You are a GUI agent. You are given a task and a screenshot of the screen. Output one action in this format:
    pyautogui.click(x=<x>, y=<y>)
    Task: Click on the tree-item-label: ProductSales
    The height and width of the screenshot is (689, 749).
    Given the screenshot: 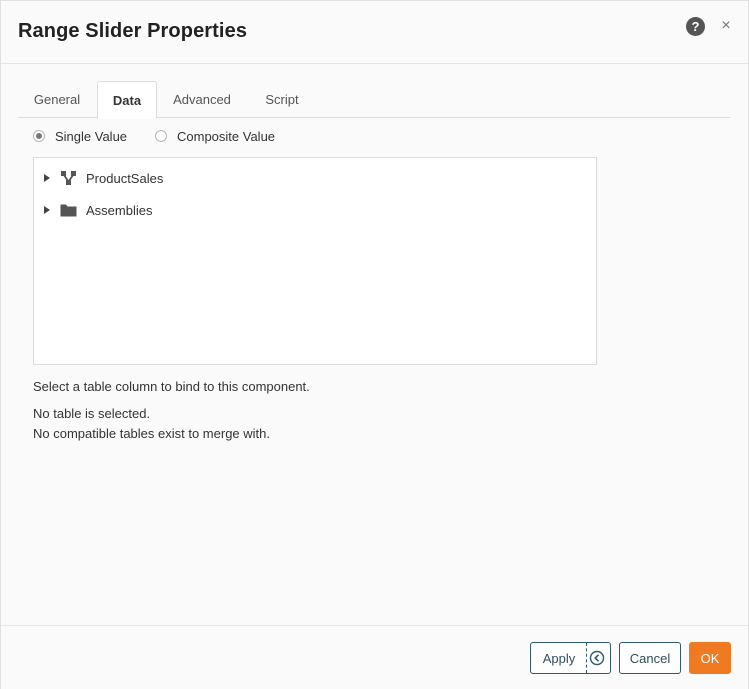 What is the action you would take?
    pyautogui.click(x=125, y=178)
    